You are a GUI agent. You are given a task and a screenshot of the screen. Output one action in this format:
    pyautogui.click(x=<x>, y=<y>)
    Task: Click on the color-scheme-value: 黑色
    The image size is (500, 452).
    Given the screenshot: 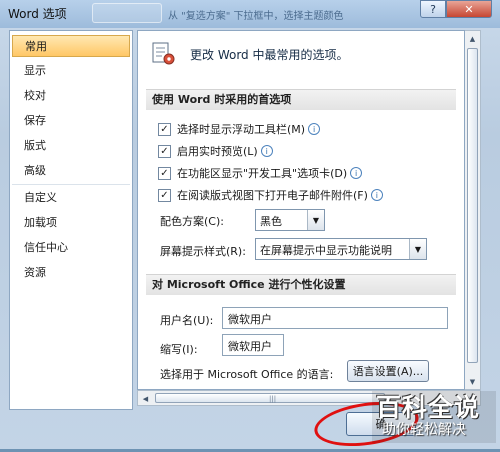 What is the action you would take?
    pyautogui.click(x=271, y=221)
    